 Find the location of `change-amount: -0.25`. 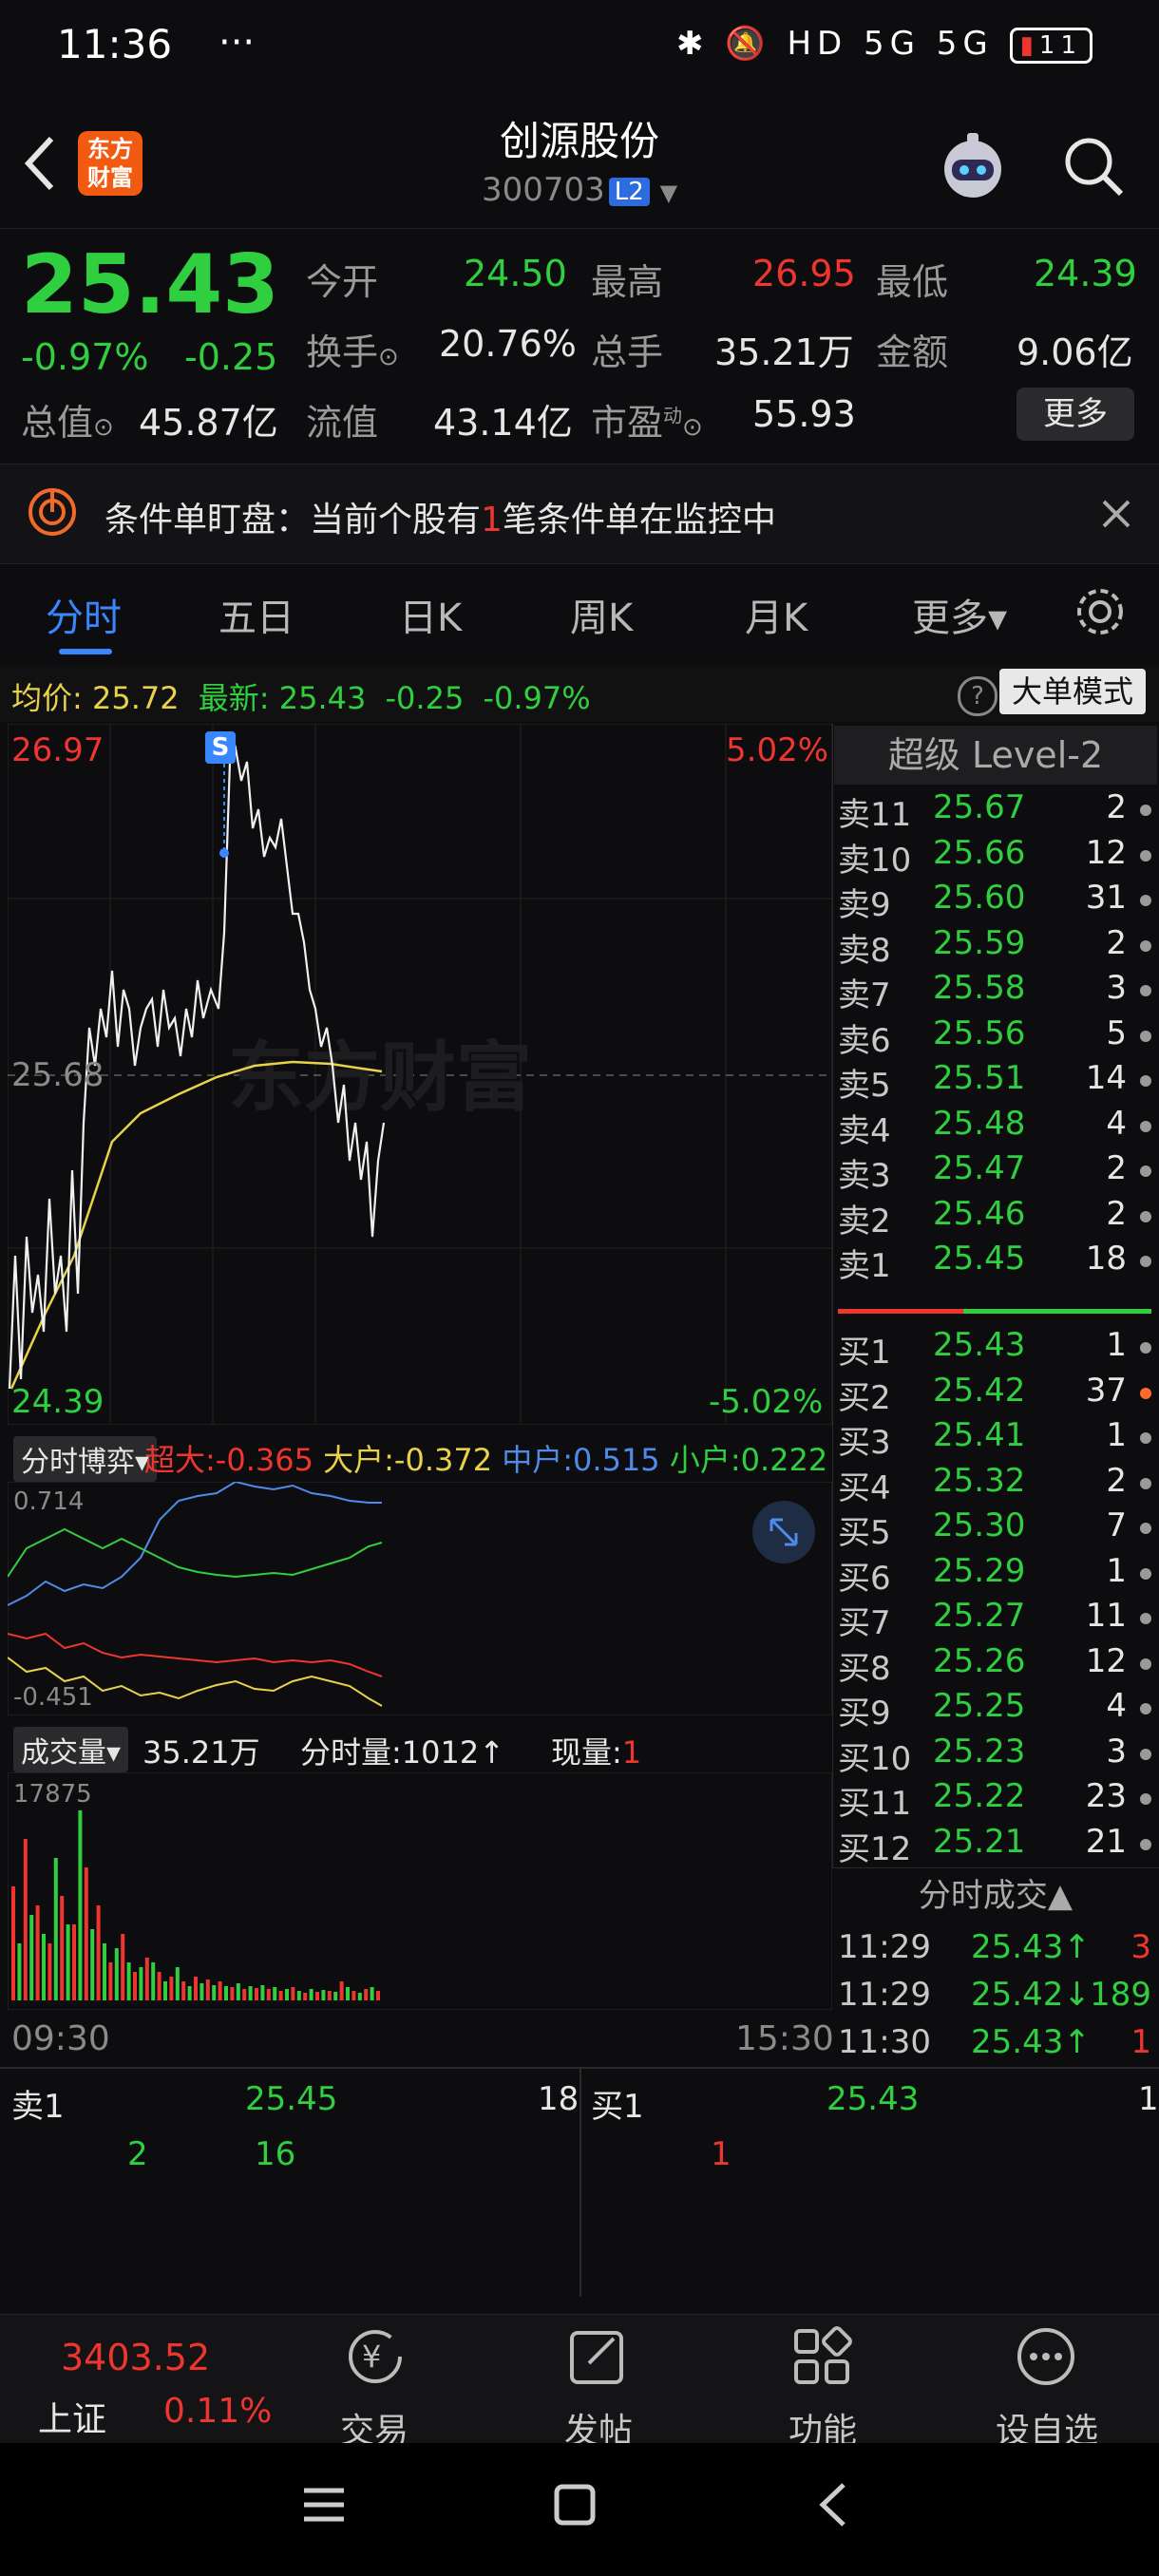

change-amount: -0.25 is located at coordinates (231, 357).